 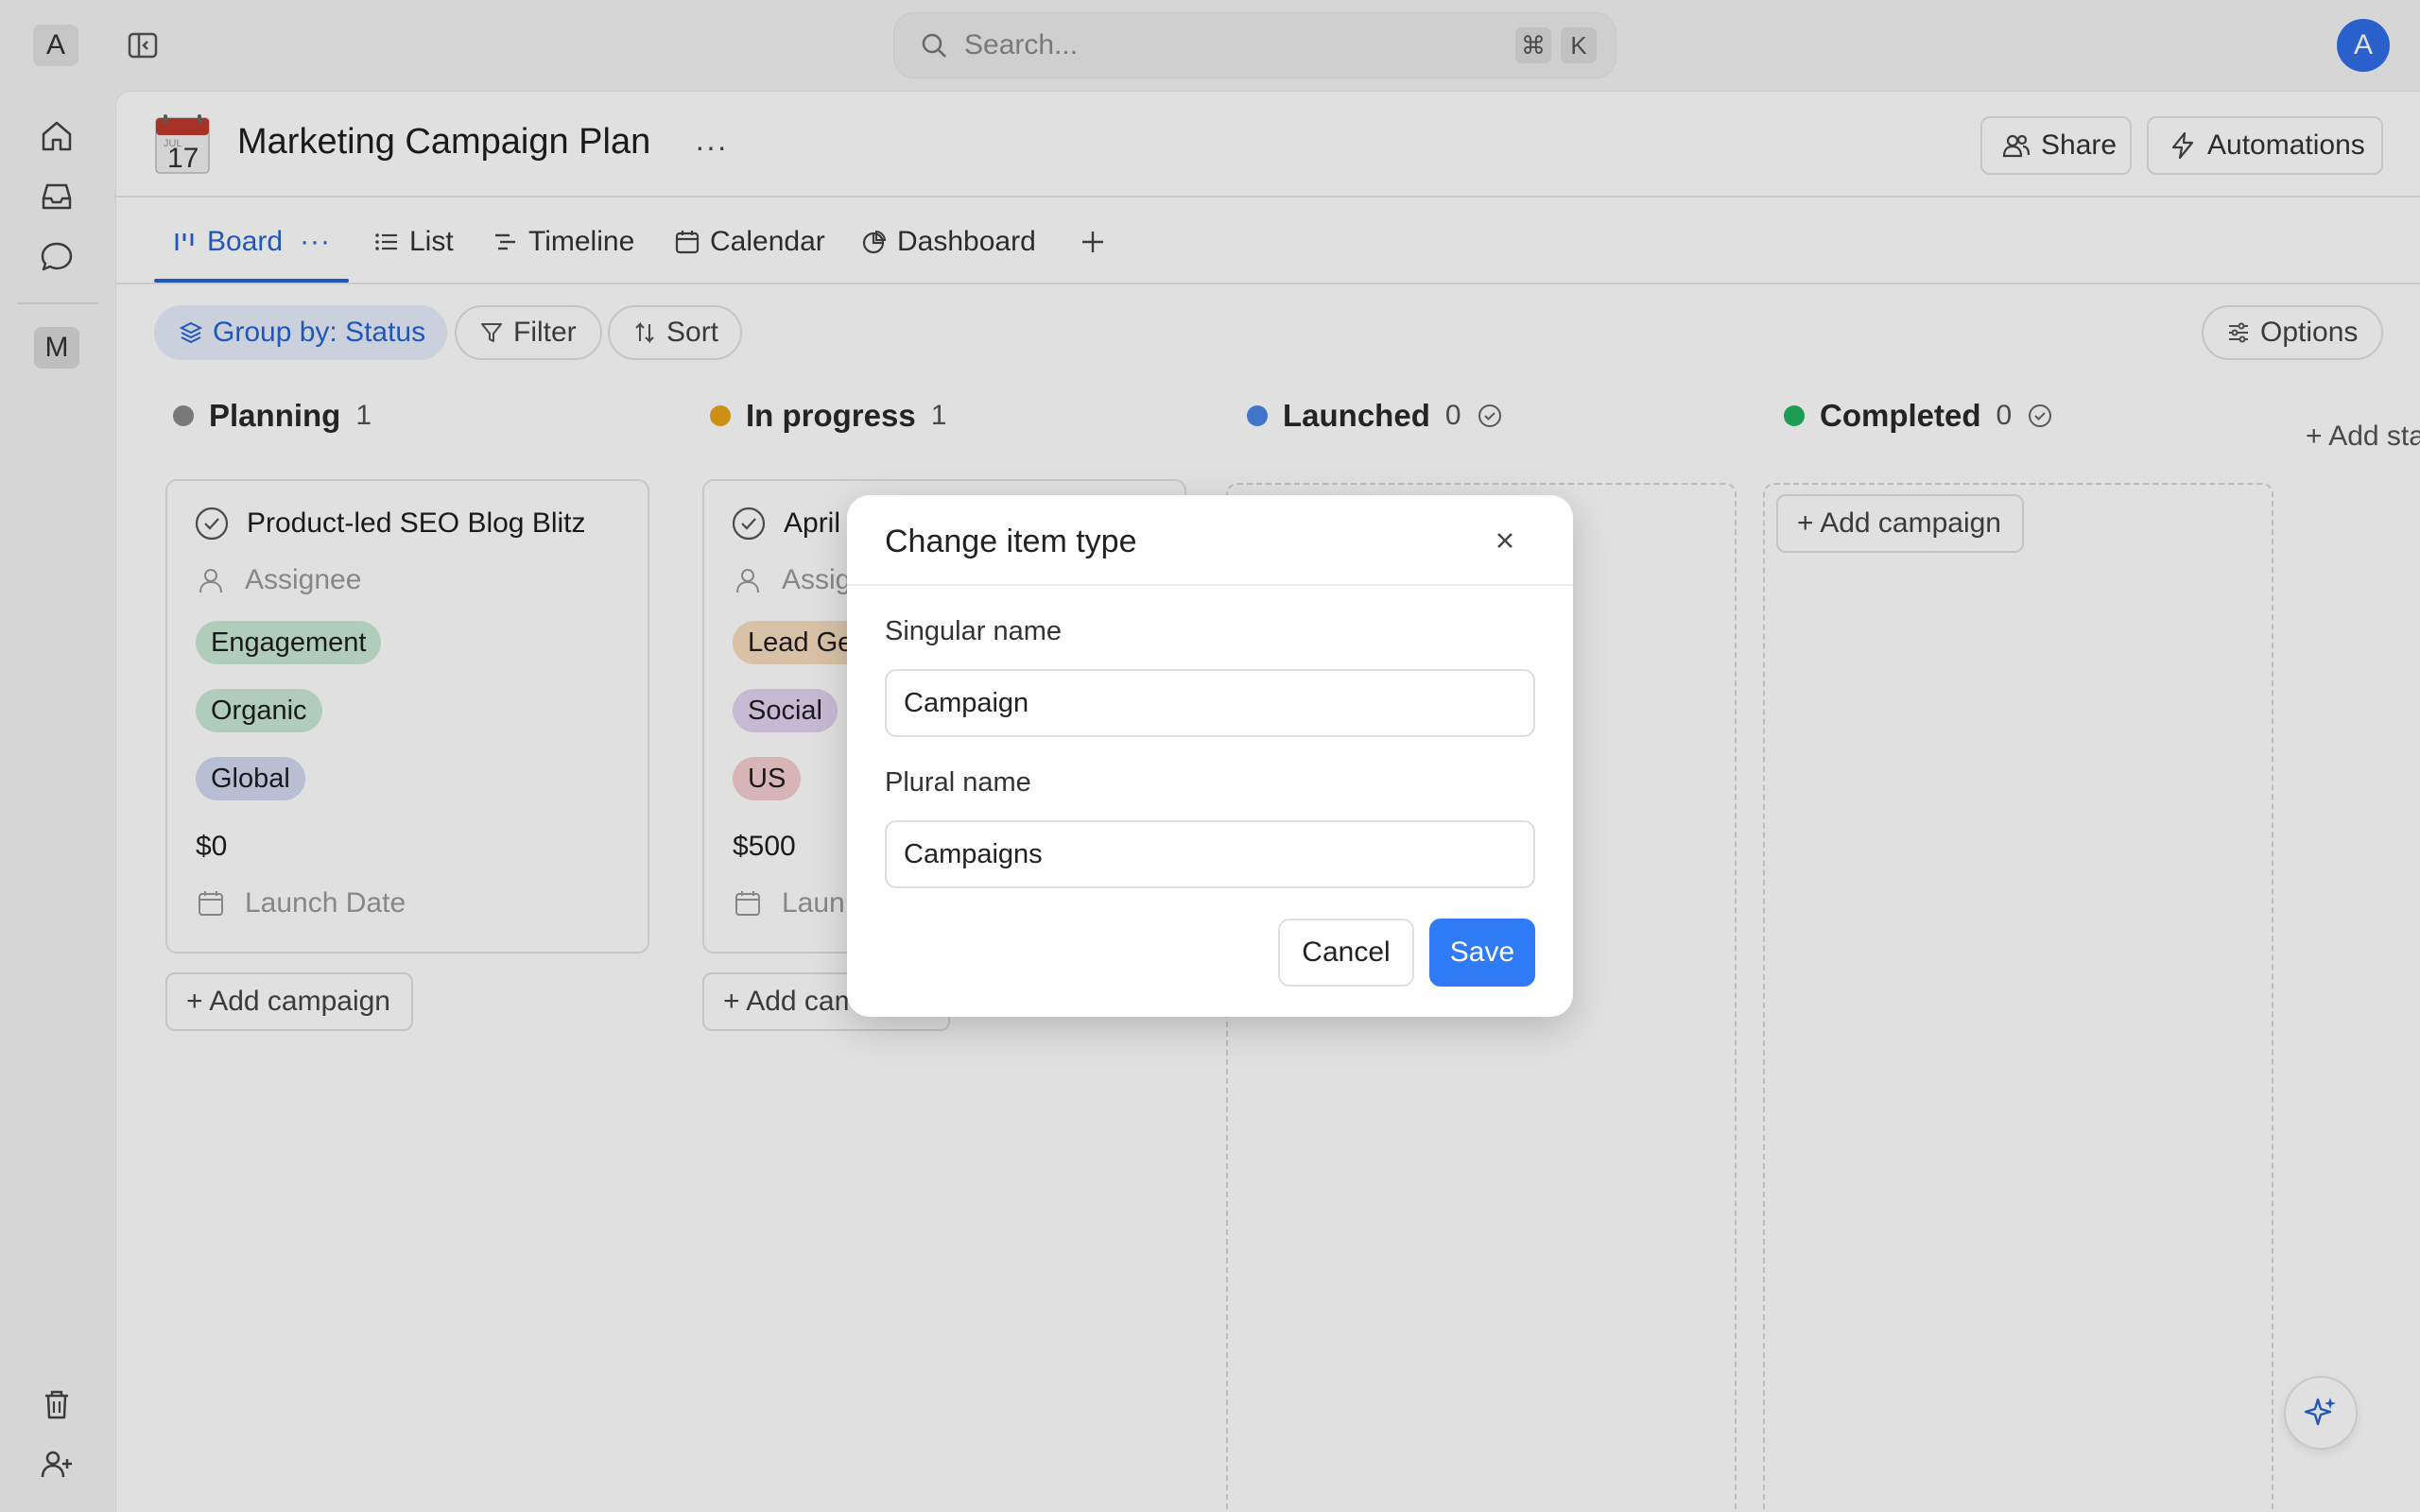 What do you see at coordinates (1346, 953) in the screenshot?
I see `cancel-button: Cancel` at bounding box center [1346, 953].